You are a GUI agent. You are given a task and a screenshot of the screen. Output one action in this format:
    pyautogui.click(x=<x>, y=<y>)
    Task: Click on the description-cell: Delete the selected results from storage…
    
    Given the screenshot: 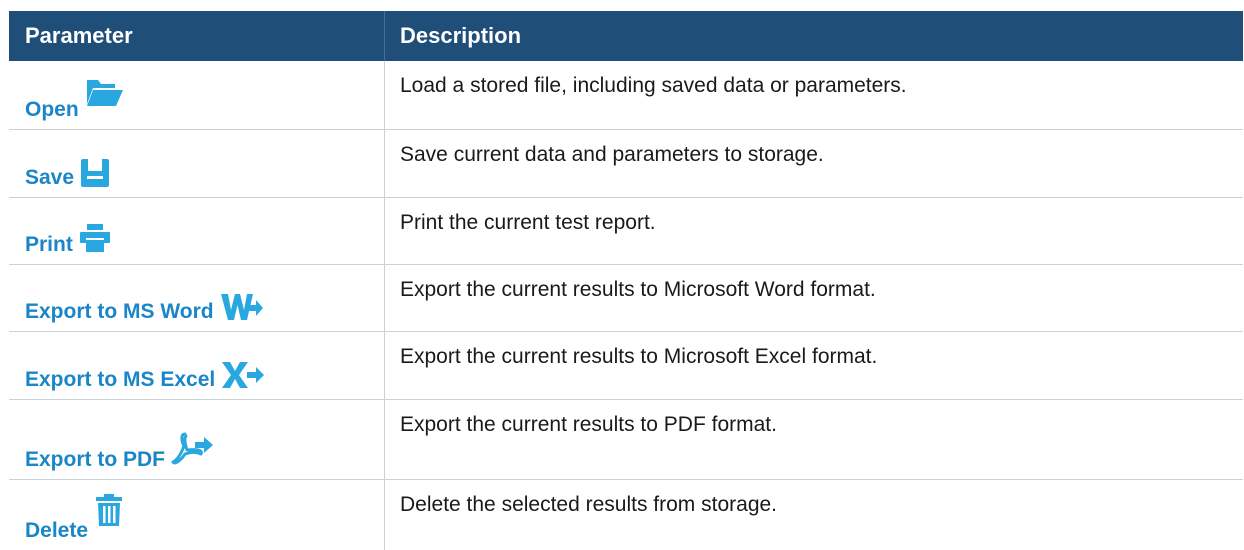 What is the action you would take?
    pyautogui.click(x=589, y=504)
    